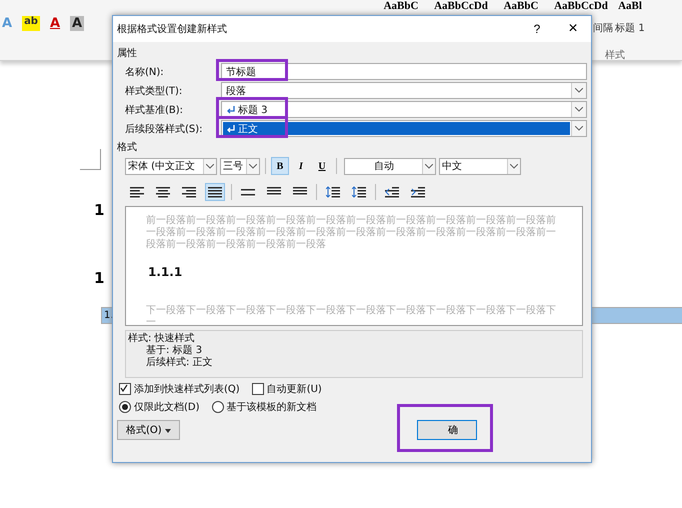 The image size is (682, 508). Describe the element at coordinates (171, 166) in the screenshot. I see `font-dropdown: 宋体 (中文正文` at that location.